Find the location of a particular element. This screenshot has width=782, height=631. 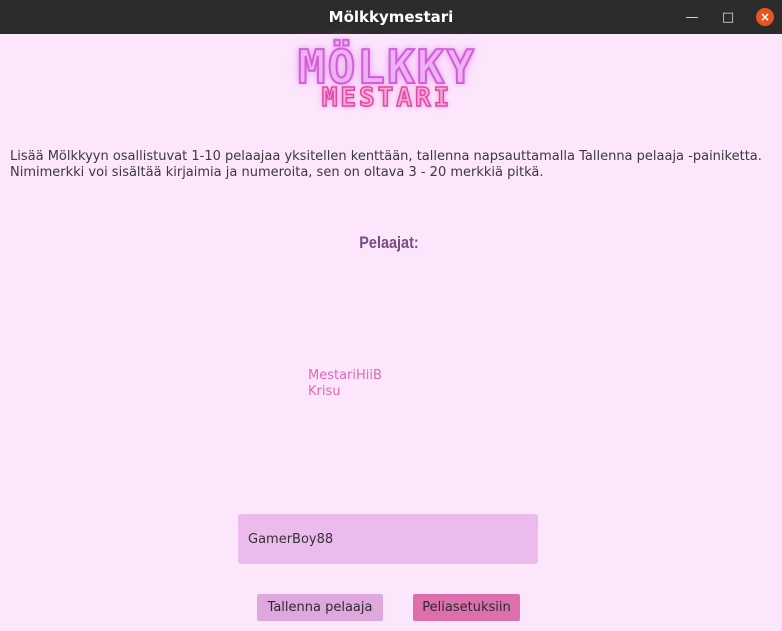

window-controls: — □ × is located at coordinates (729, 17).